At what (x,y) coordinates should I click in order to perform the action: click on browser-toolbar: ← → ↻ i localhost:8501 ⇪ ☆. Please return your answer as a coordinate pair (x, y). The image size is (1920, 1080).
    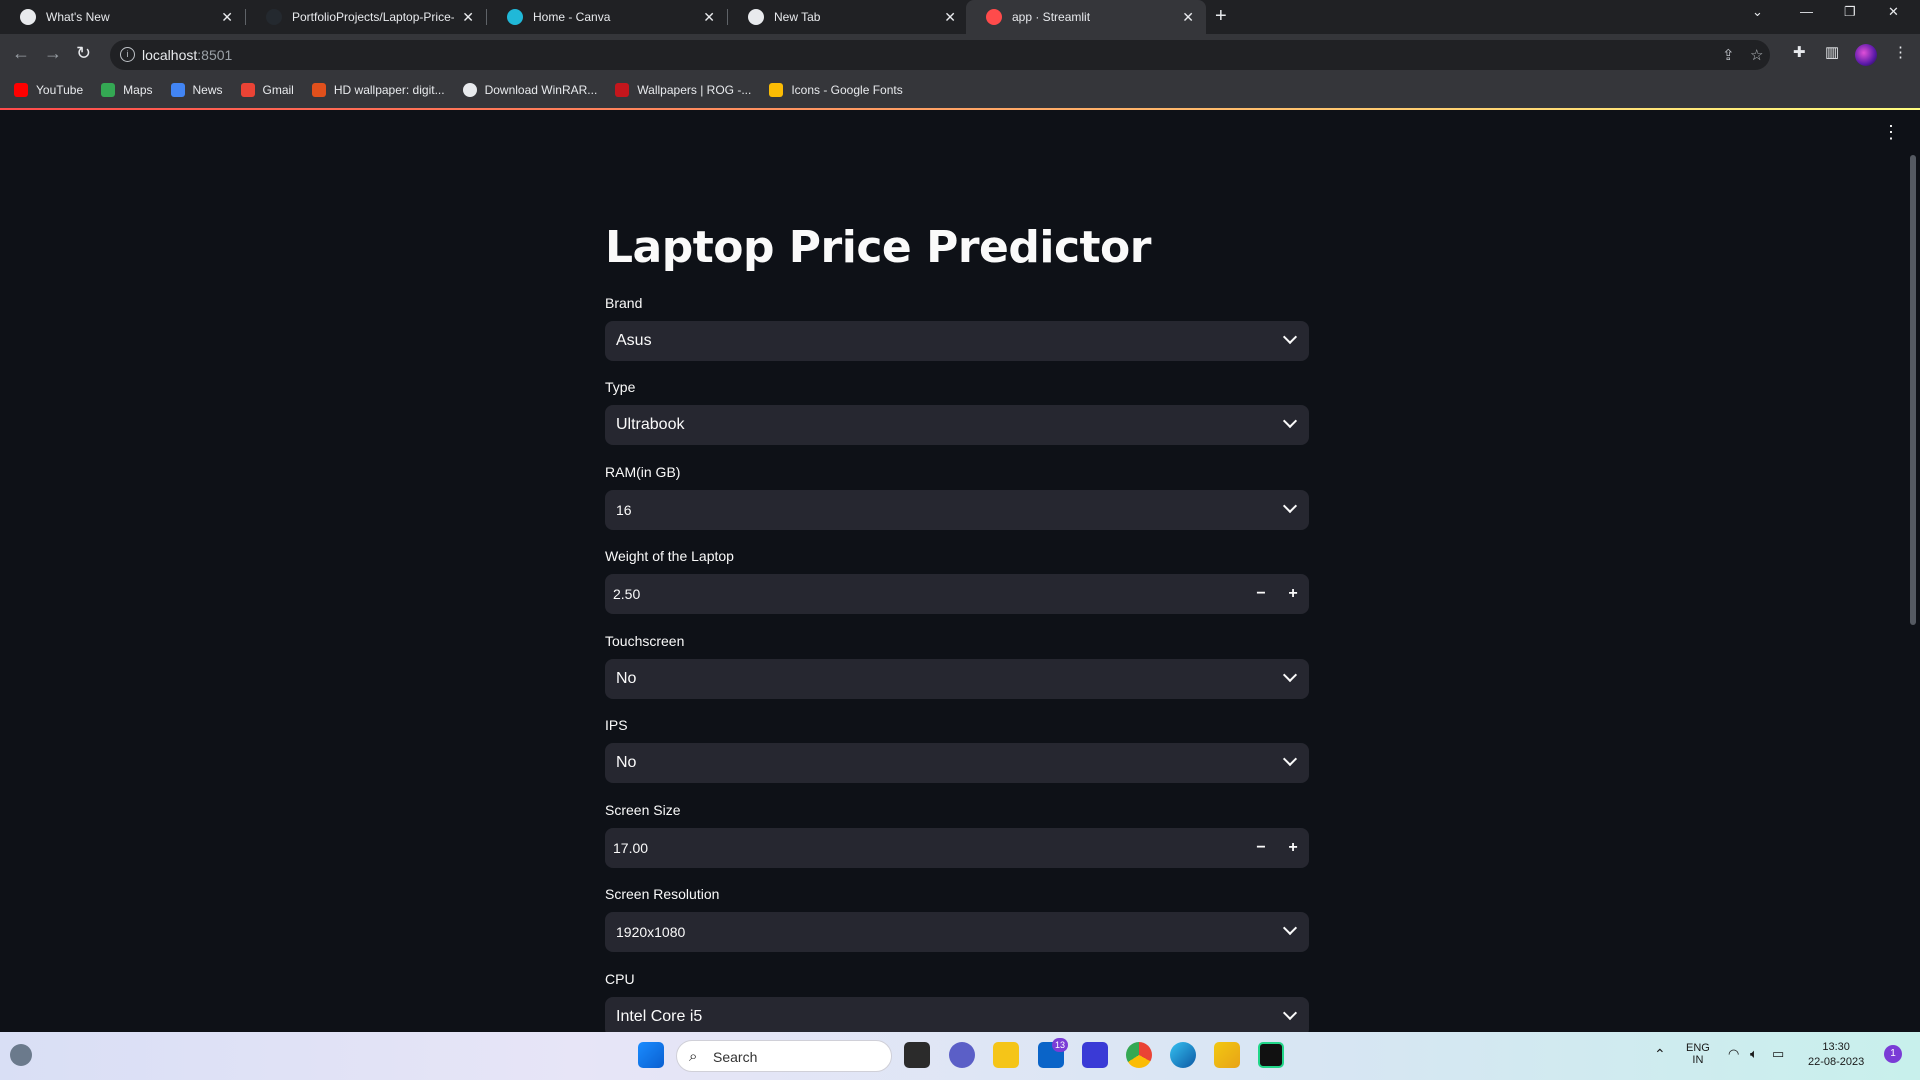
    Looking at the image, I should click on (960, 54).